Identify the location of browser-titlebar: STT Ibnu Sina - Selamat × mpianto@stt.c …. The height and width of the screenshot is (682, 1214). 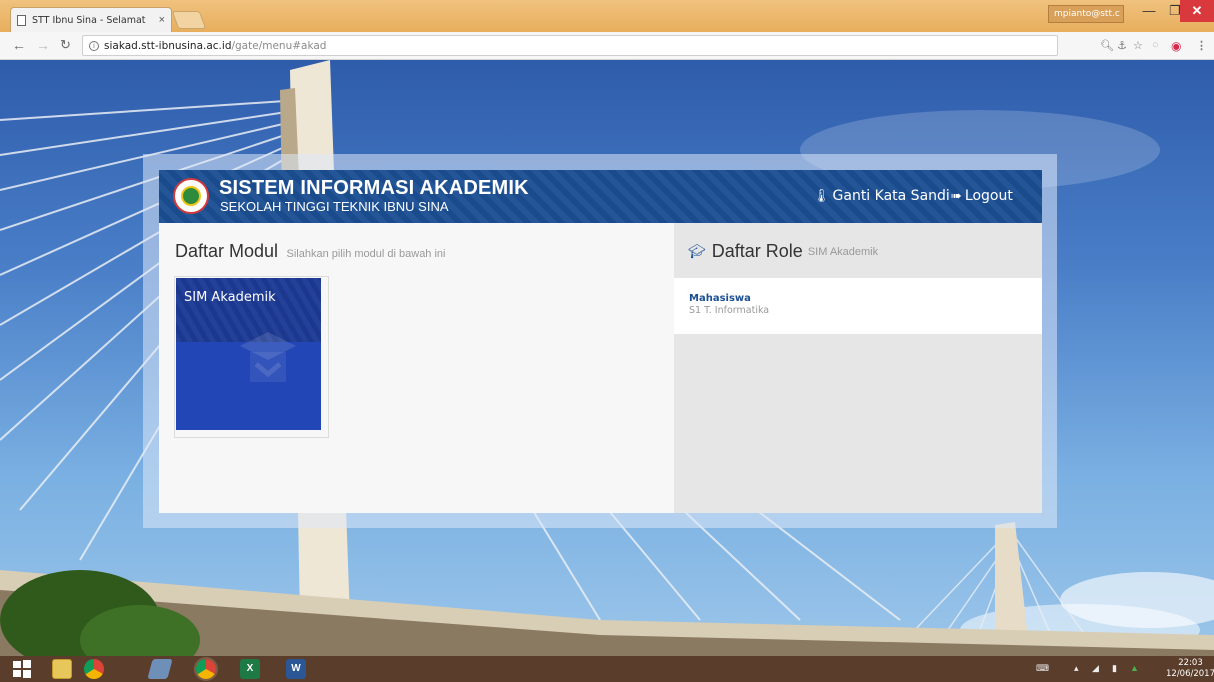
(607, 16).